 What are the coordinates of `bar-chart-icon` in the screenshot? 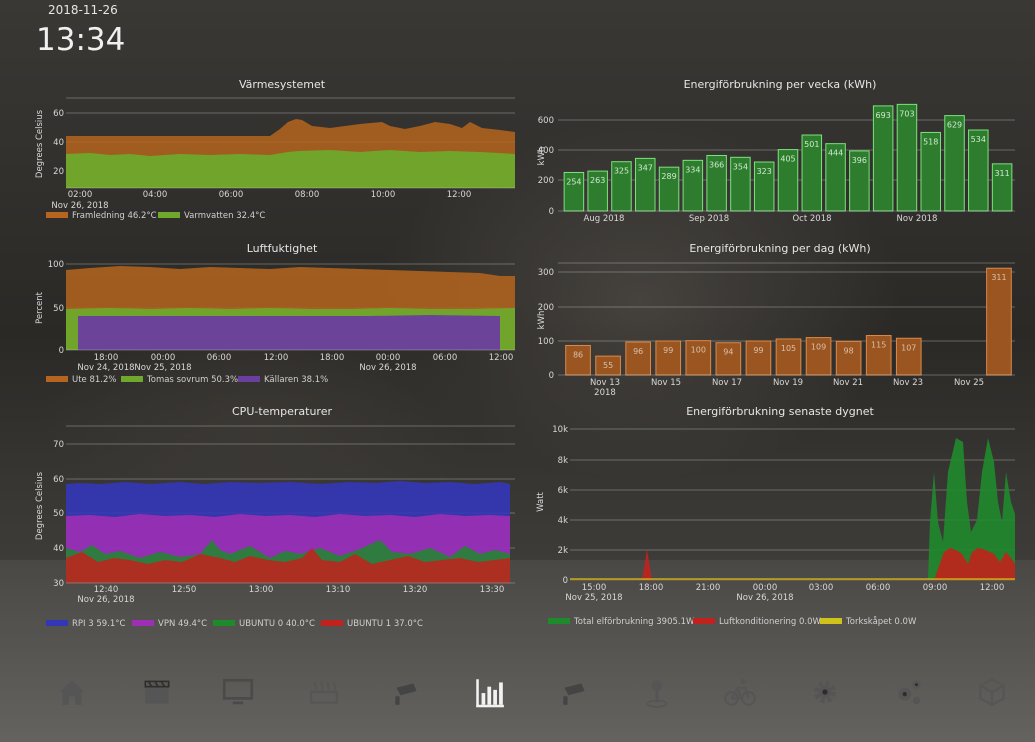 It's located at (490, 693).